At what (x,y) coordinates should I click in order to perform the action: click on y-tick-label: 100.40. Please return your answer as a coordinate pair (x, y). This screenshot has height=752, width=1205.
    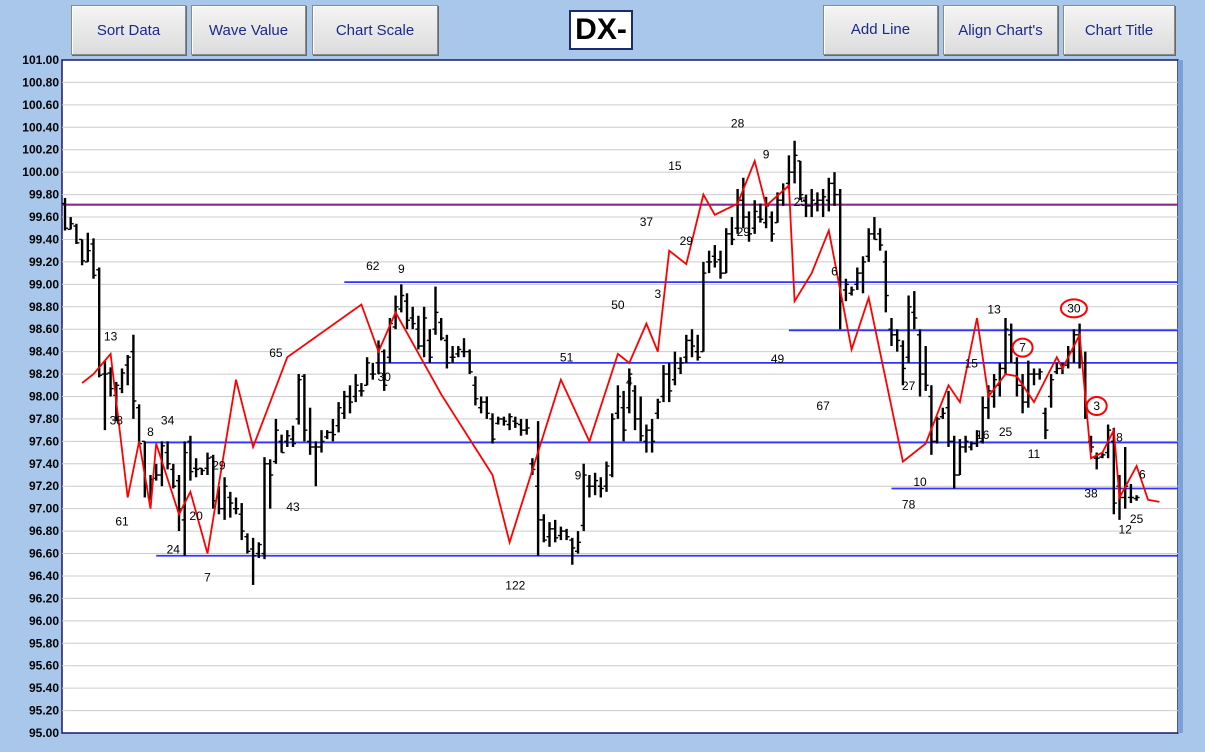
    Looking at the image, I should click on (40, 127).